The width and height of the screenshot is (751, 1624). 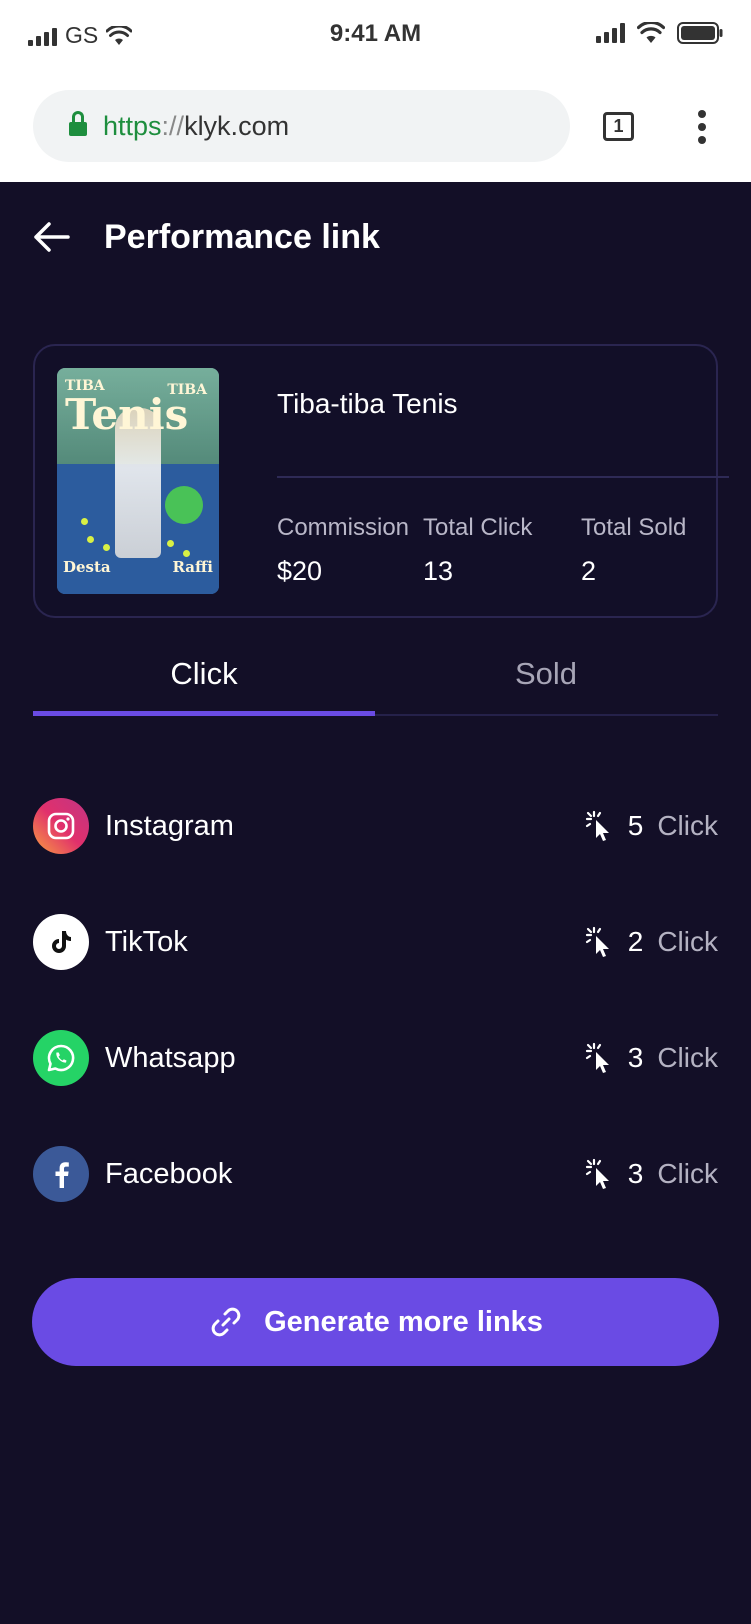 What do you see at coordinates (610, 33) in the screenshot?
I see `cellular-icon` at bounding box center [610, 33].